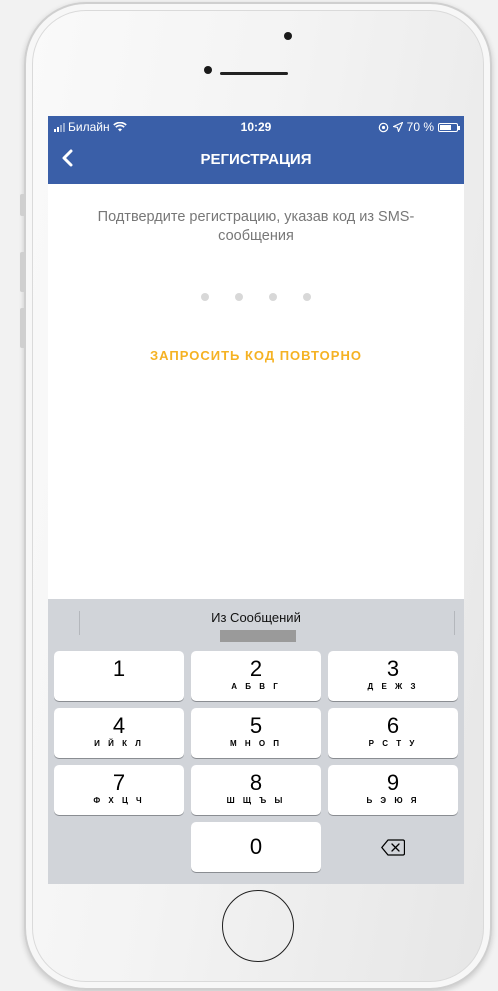  I want to click on delete-key, so click(393, 847).